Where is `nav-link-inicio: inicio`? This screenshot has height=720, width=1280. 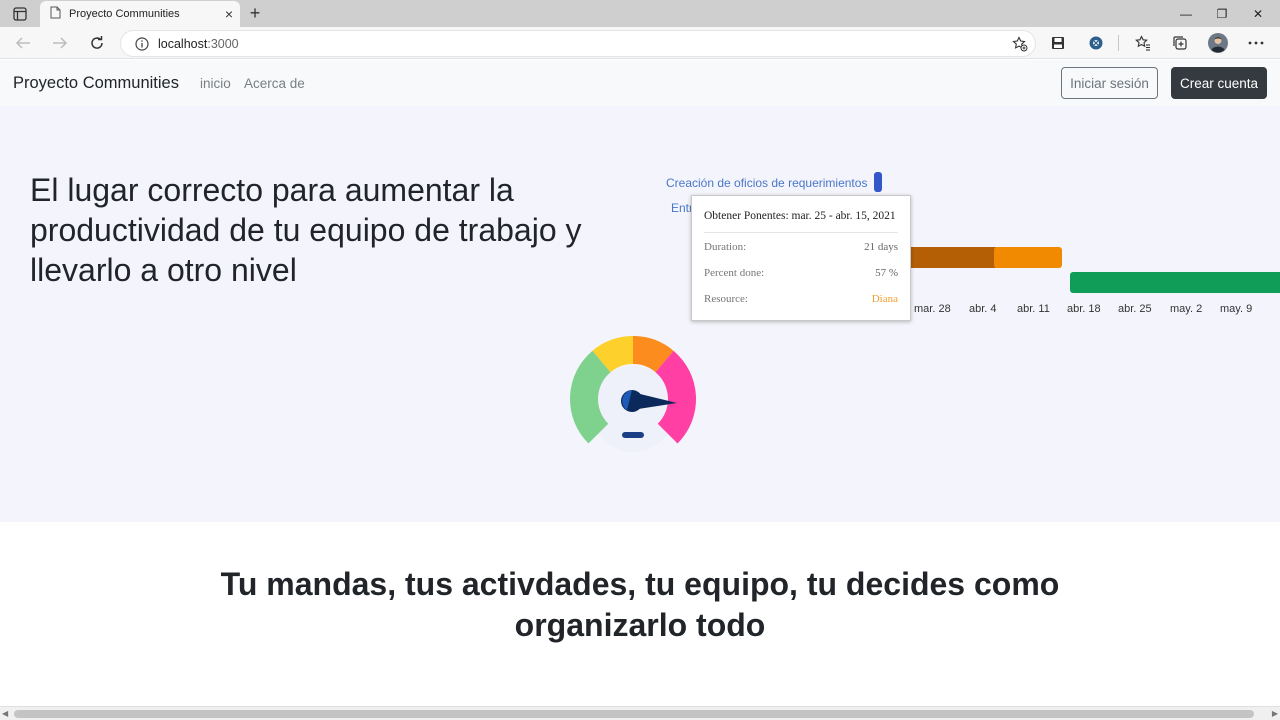 nav-link-inicio: inicio is located at coordinates (215, 83).